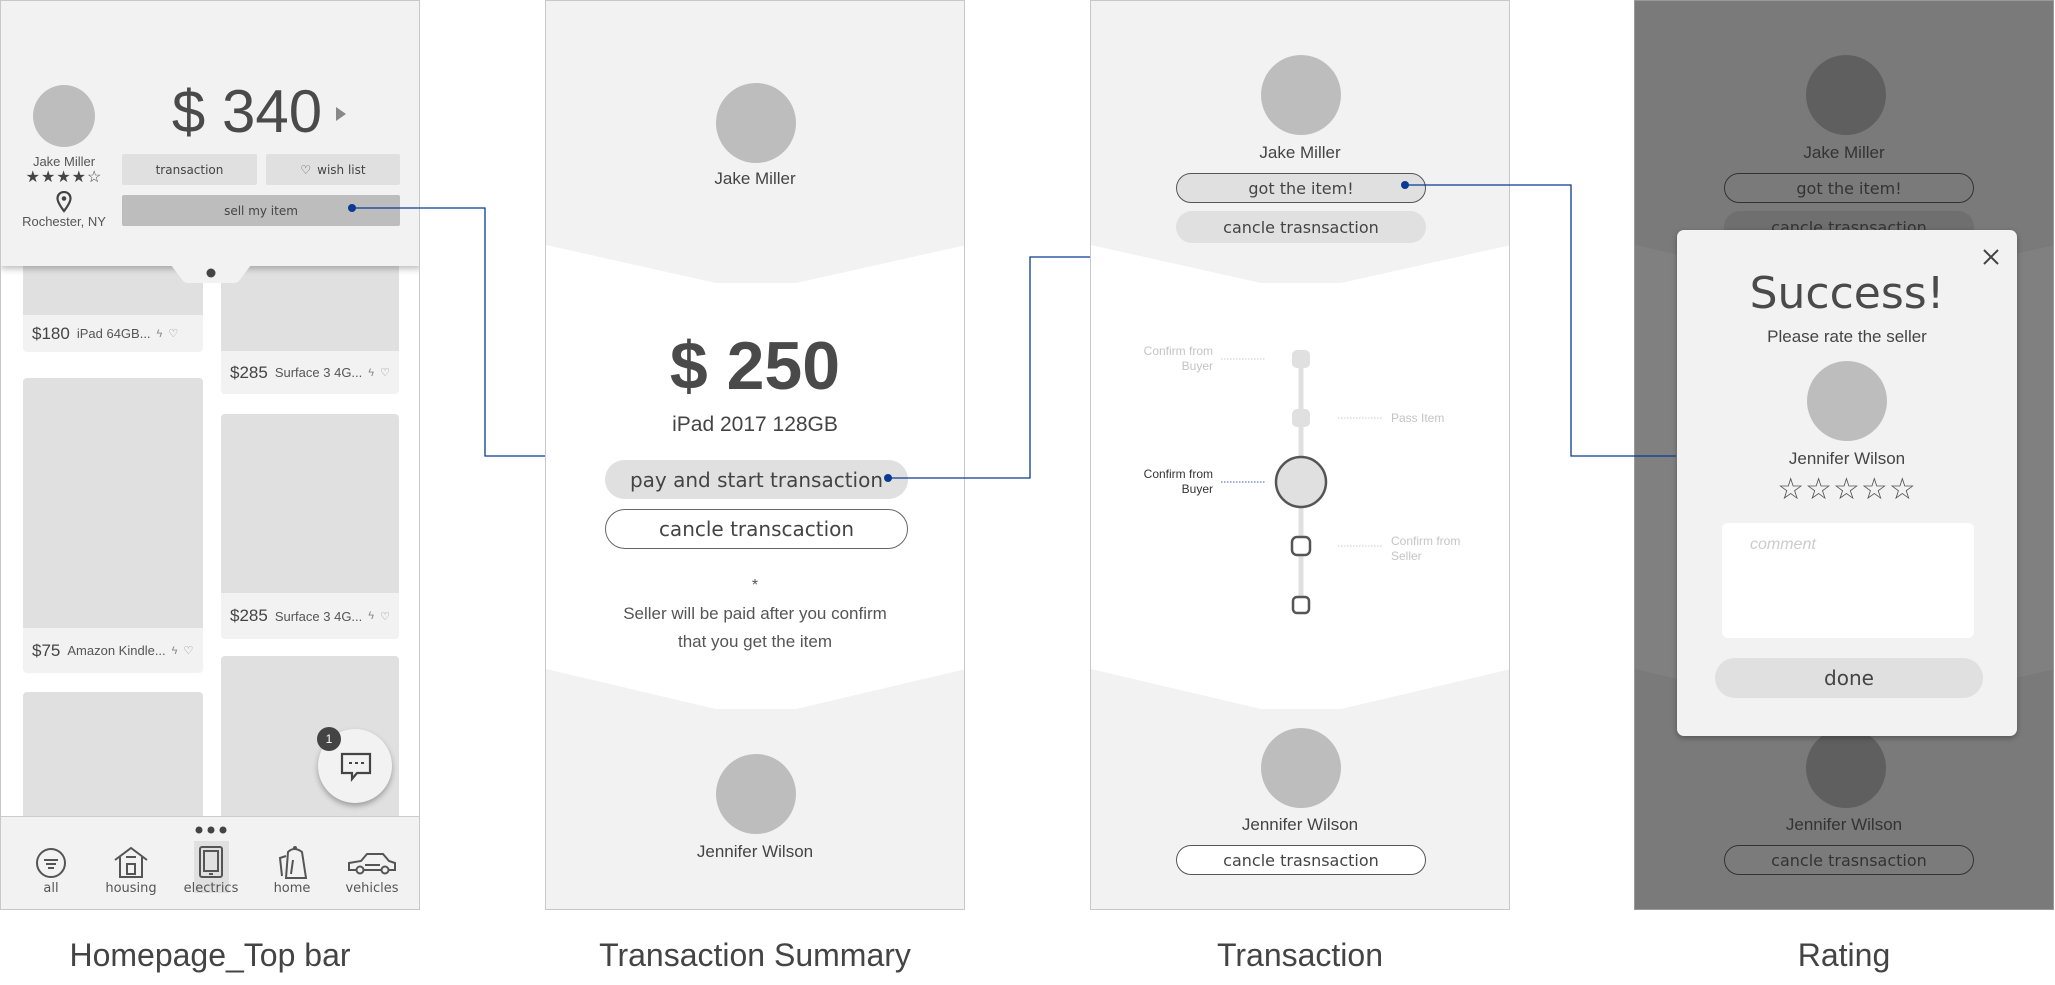 This screenshot has width=2055, height=985. I want to click on close-icon, so click(1991, 257).